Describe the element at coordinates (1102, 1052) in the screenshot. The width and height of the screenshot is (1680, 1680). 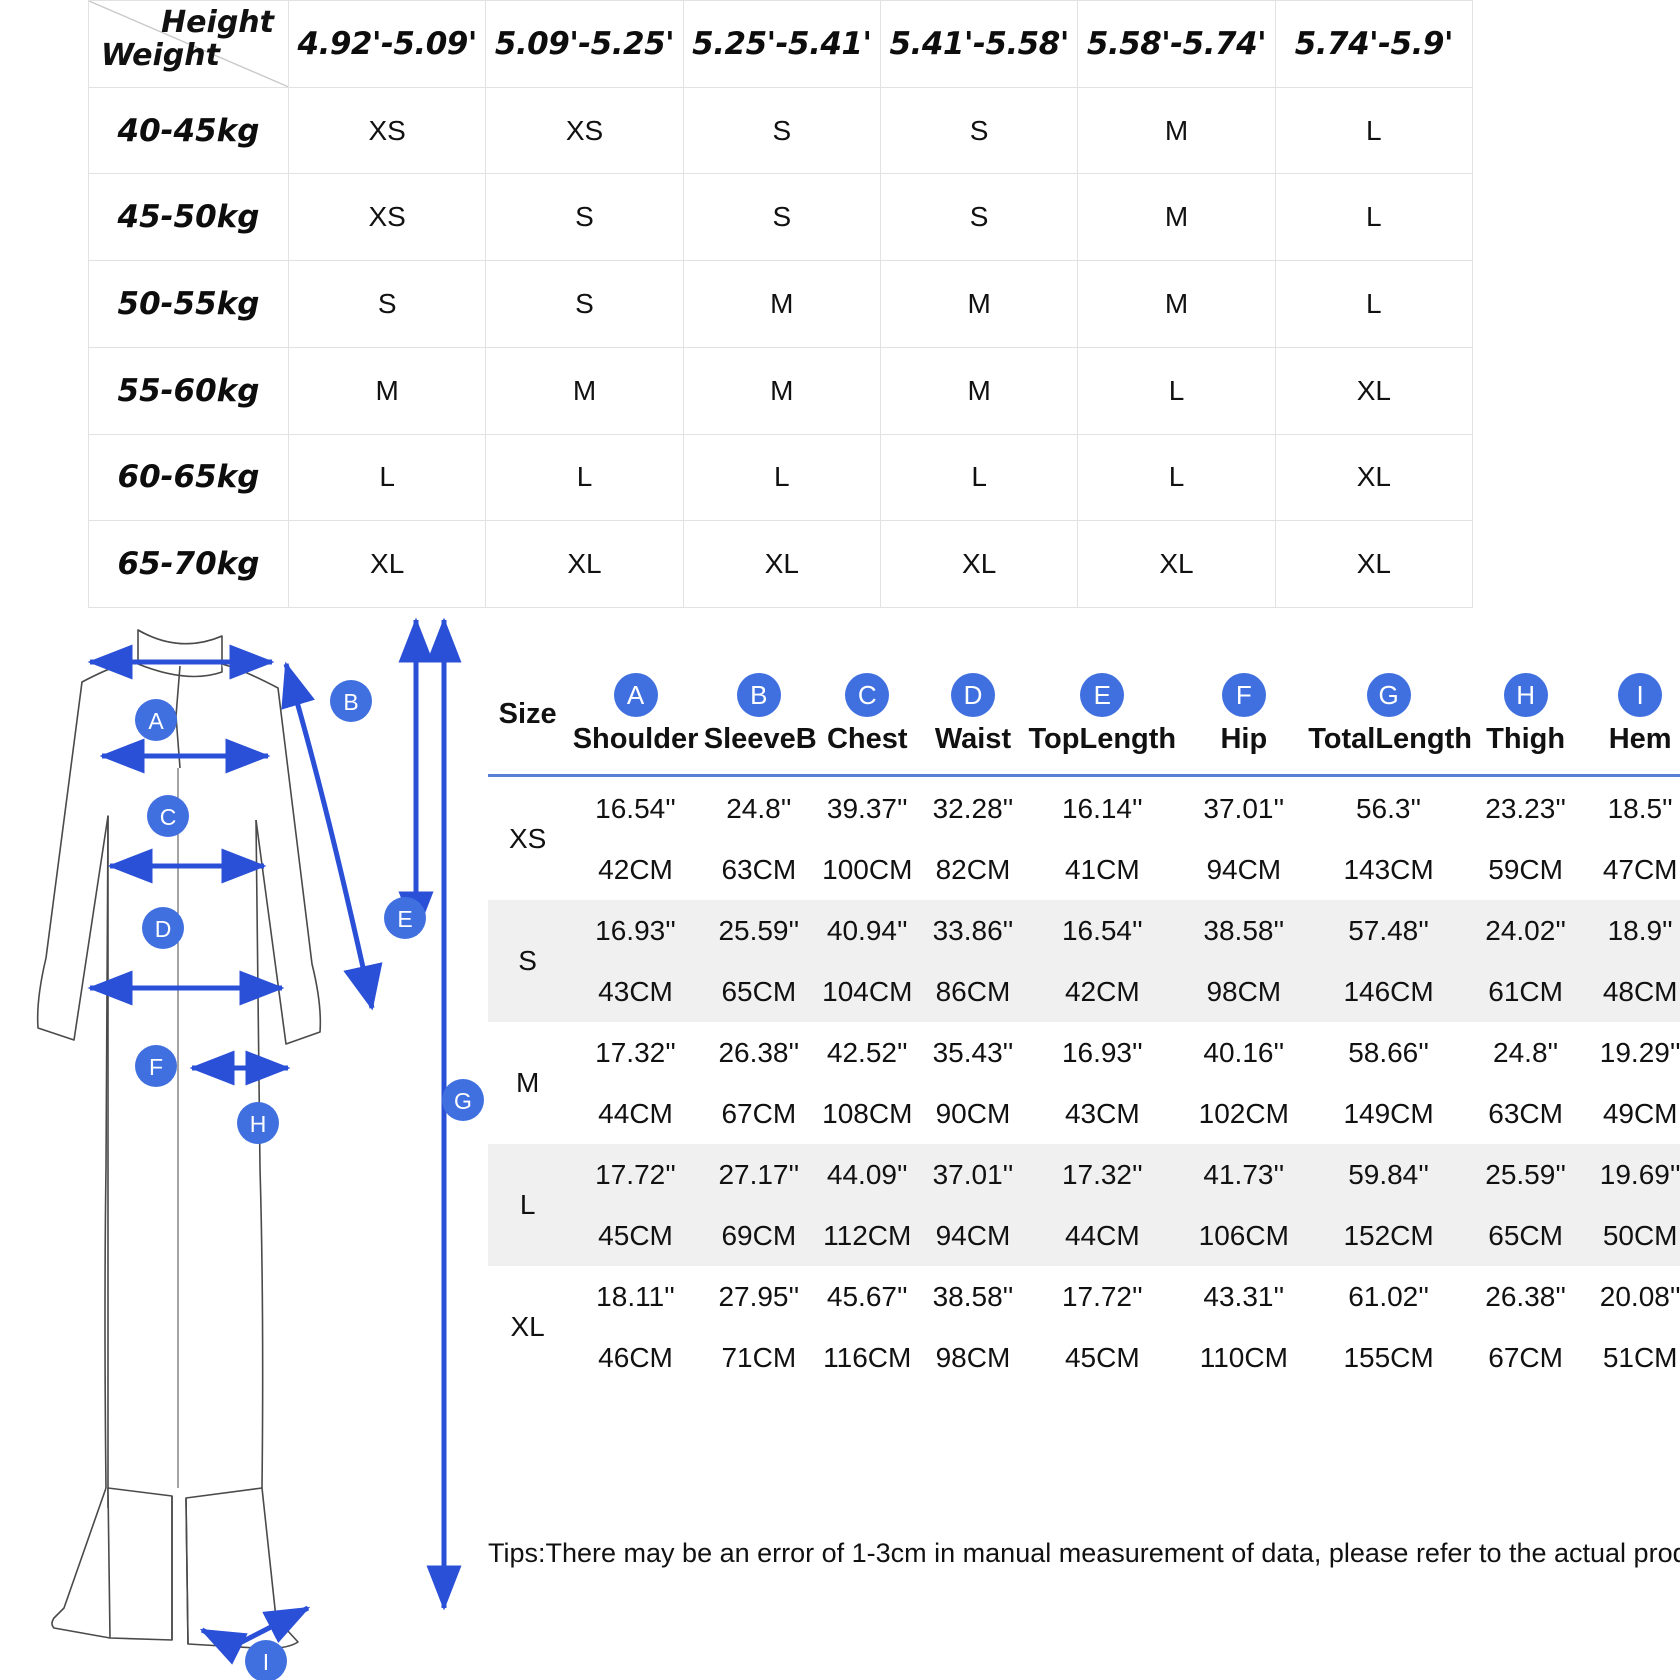
I see `cell-m-toplength-in: 16.93''` at that location.